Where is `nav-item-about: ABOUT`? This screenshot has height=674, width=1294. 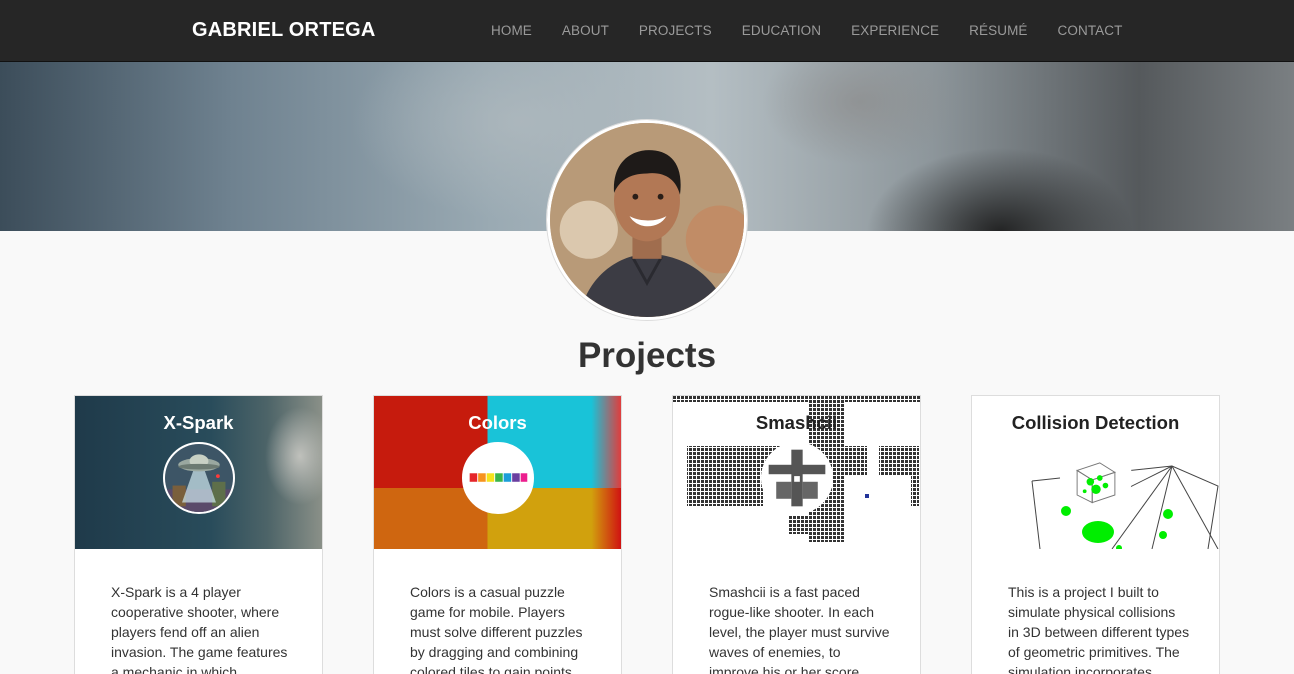 nav-item-about: ABOUT is located at coordinates (585, 31).